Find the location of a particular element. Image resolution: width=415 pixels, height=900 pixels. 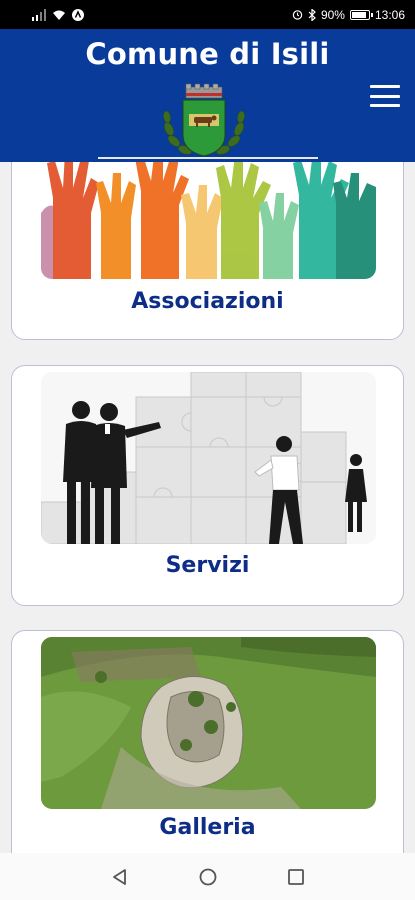

signal-icon is located at coordinates (39, 14).